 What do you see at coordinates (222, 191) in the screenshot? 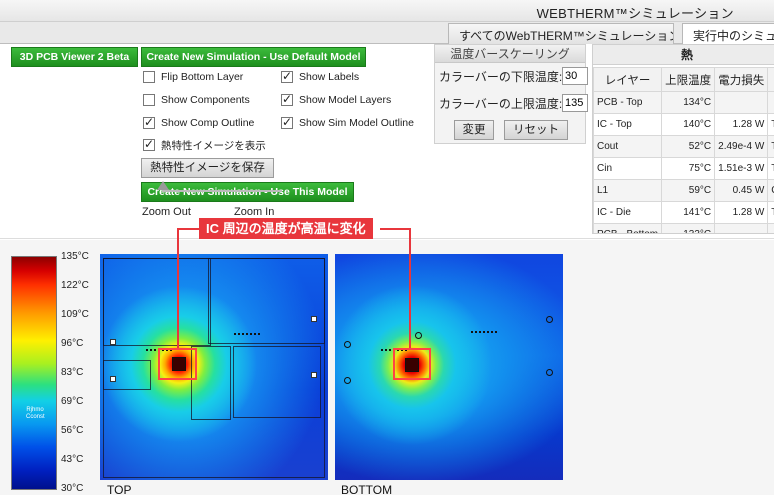
I see `zoom-slider-track` at bounding box center [222, 191].